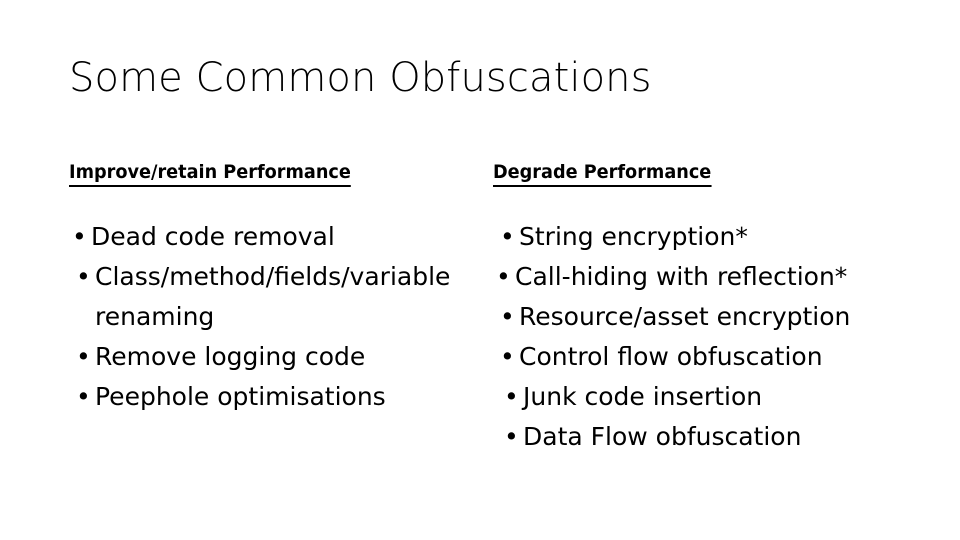  Describe the element at coordinates (681, 276) in the screenshot. I see `list-item-label: Call-hiding with reflection*` at that location.